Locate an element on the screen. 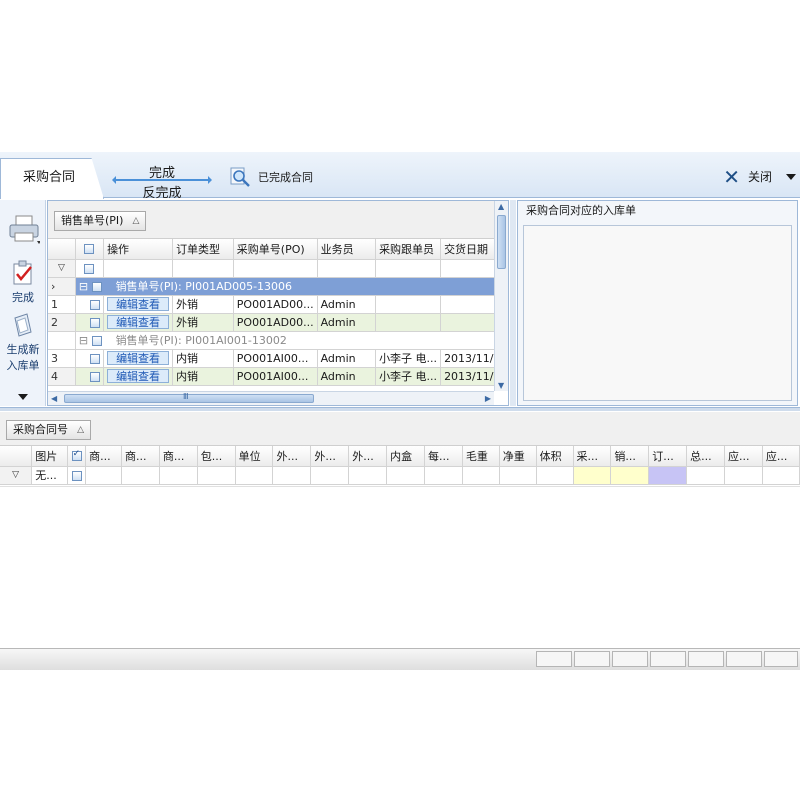 This screenshot has height=800, width=800. table-row: 2 编辑查看 外销 PO001AD00... Admin is located at coordinates (278, 322).